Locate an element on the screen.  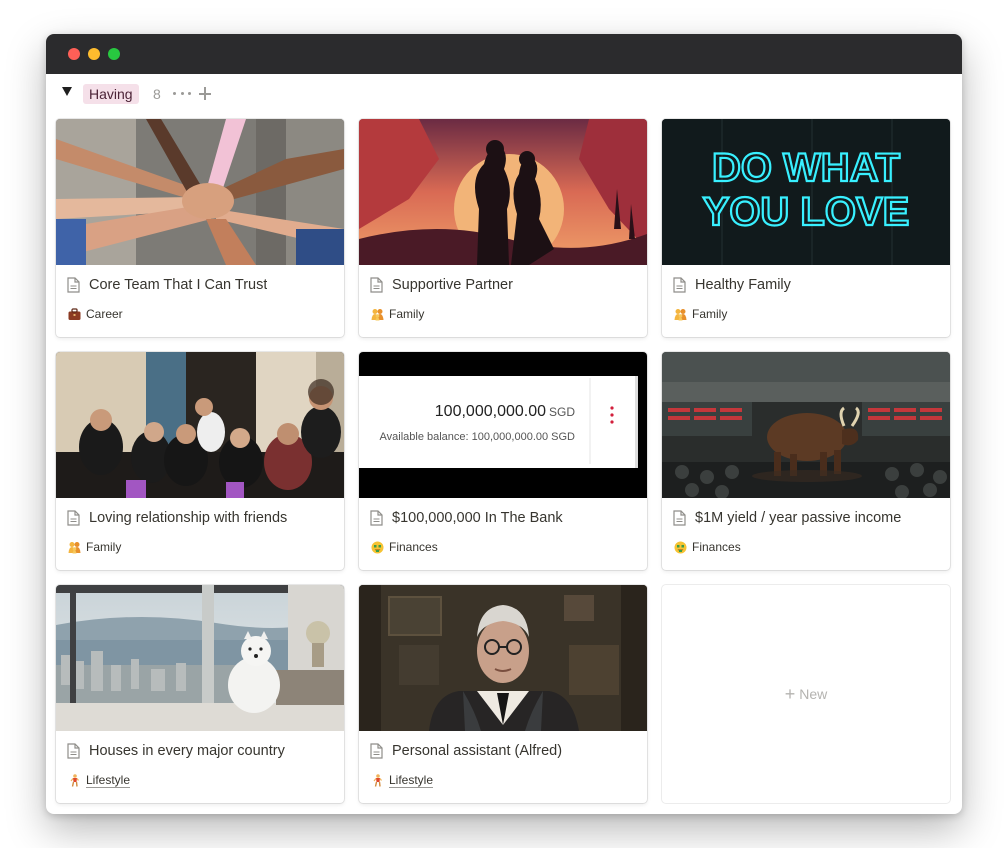
board-group-header: Having 8 is located at coordinates (504, 94).